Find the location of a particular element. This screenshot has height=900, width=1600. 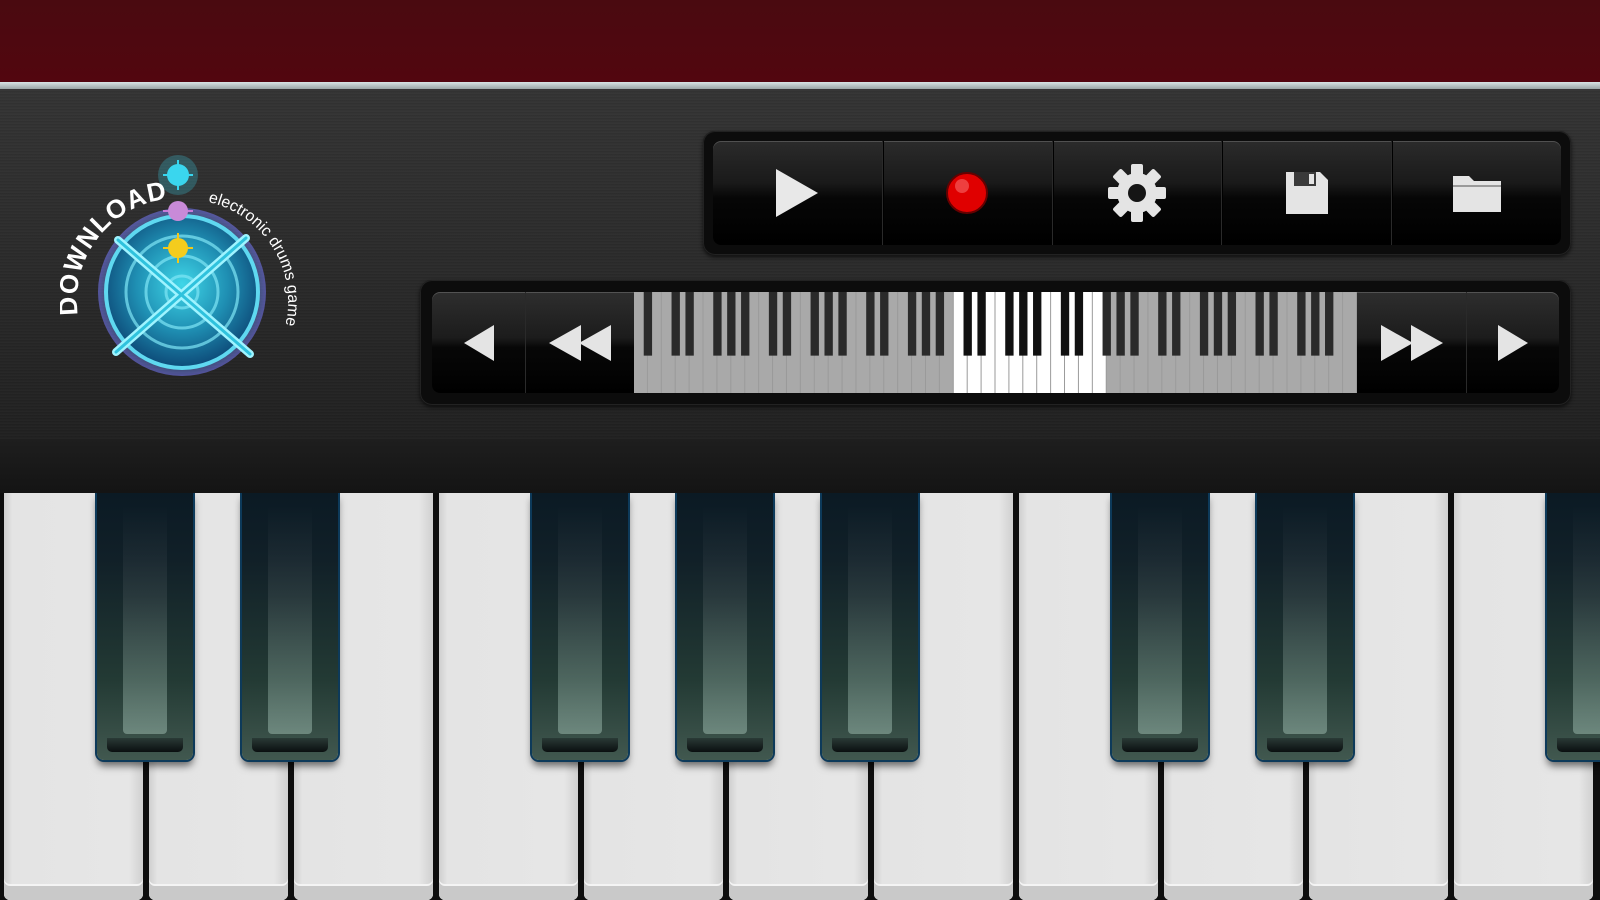

double-arrow-left-icon is located at coordinates (580, 342).